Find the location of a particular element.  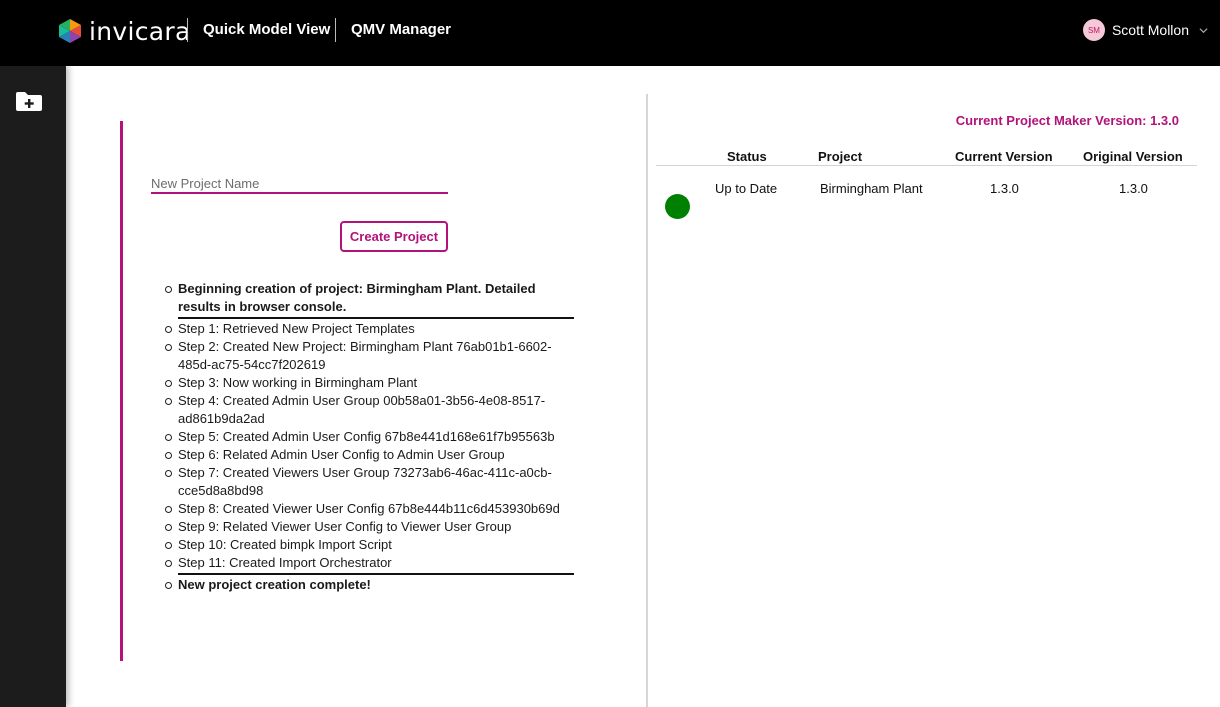

log-step: Step 11: Created Import Orchestrator is located at coordinates (368, 563).